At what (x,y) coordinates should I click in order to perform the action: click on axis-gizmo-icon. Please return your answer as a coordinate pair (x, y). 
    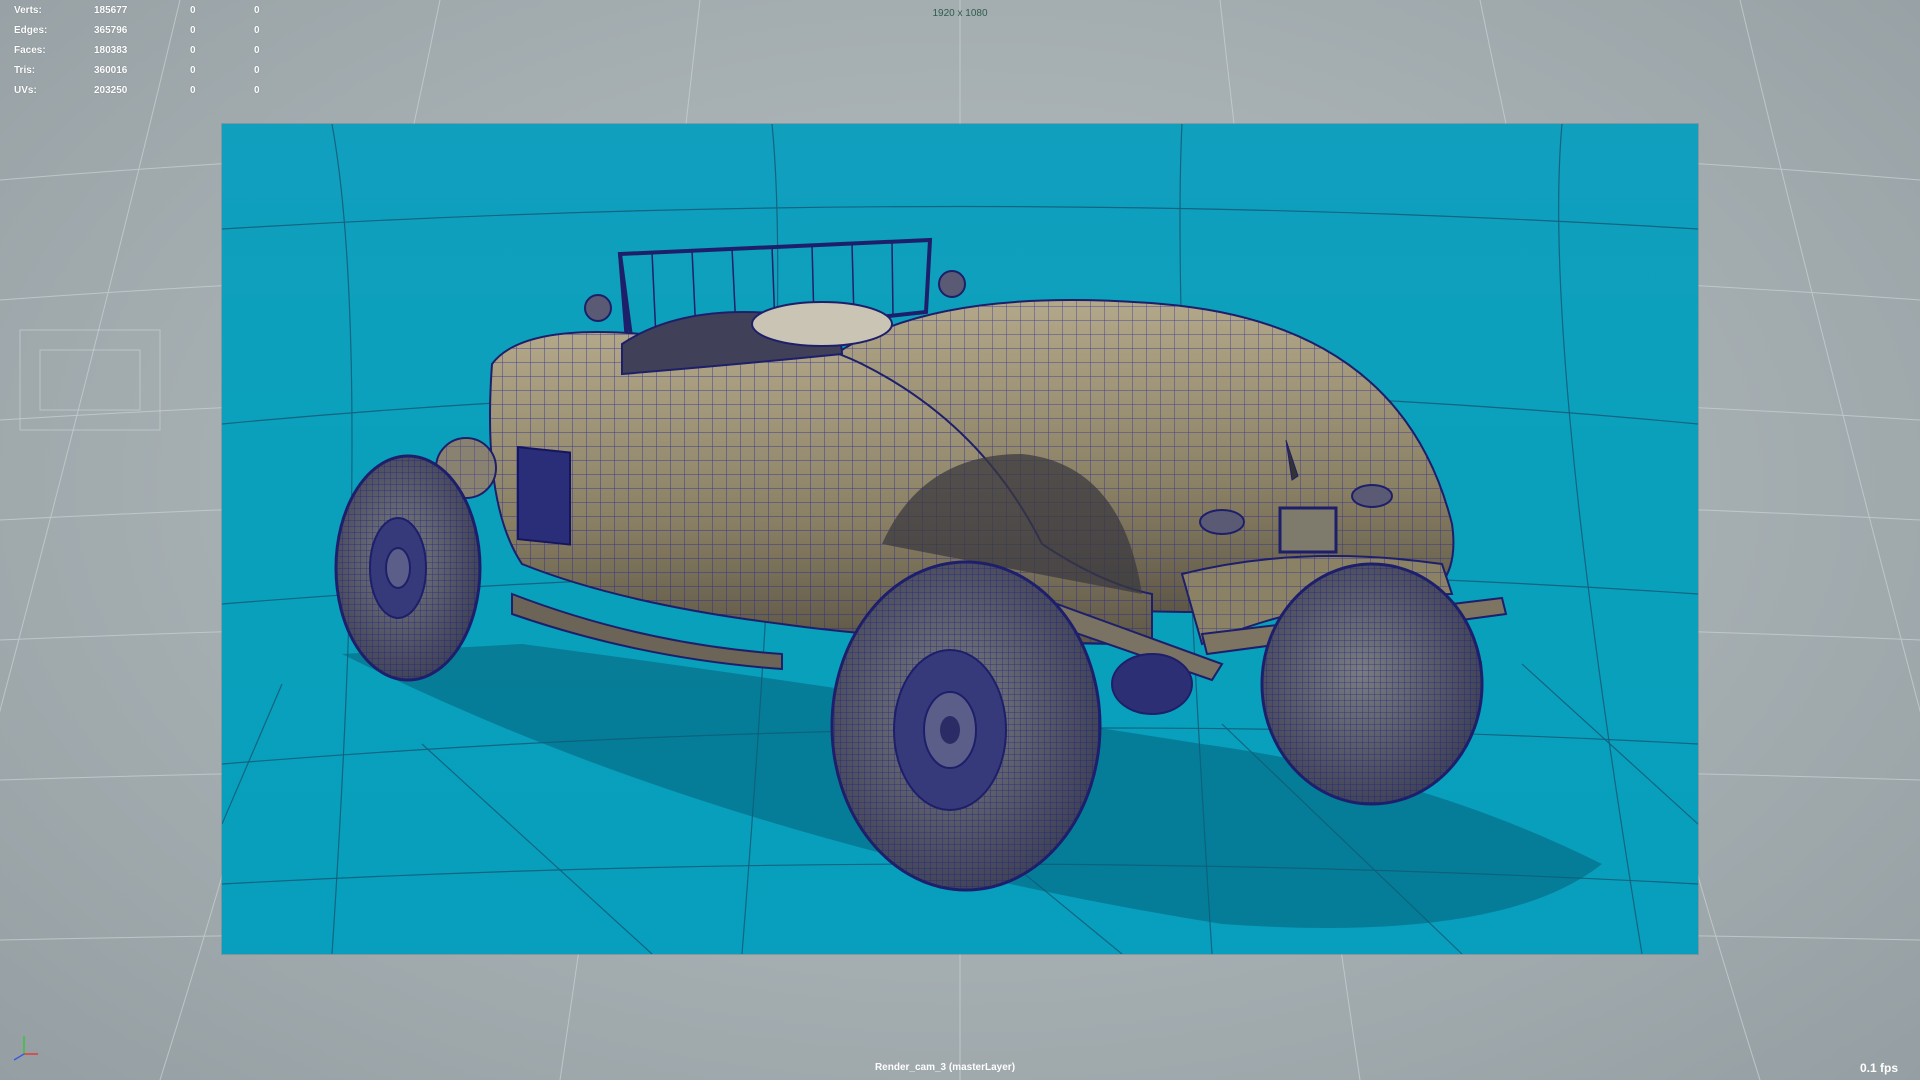
    Looking at the image, I should click on (25, 1048).